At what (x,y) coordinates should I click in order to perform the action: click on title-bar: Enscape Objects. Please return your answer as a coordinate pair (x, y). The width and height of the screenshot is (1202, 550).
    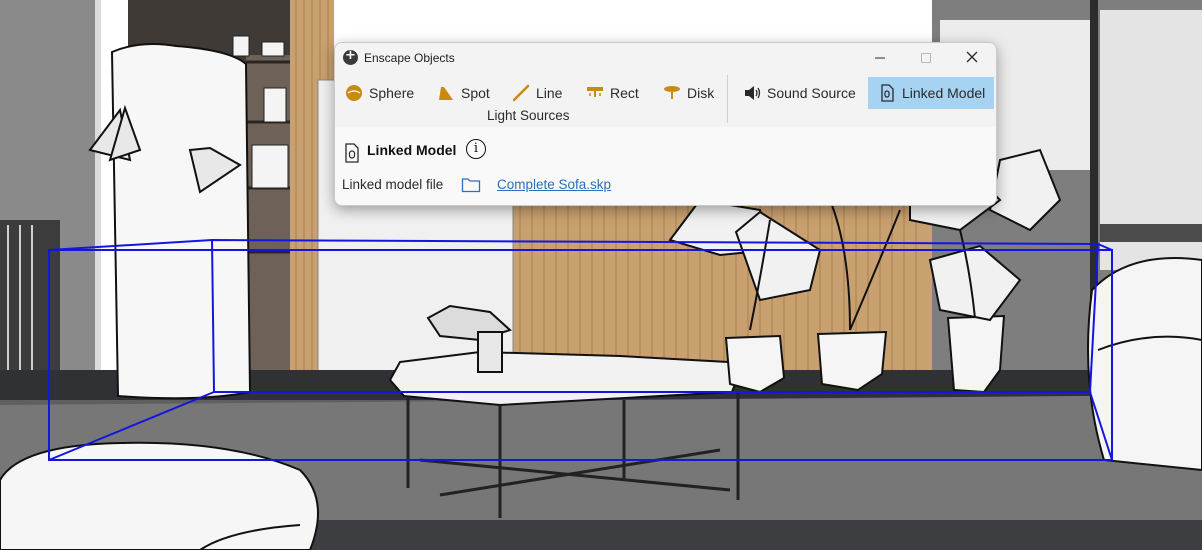
    Looking at the image, I should click on (665, 58).